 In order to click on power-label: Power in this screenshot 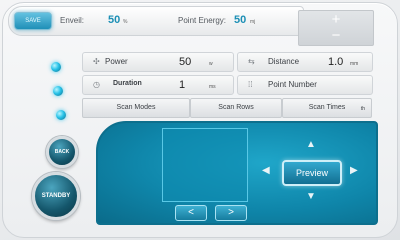, I will do `click(116, 61)`.